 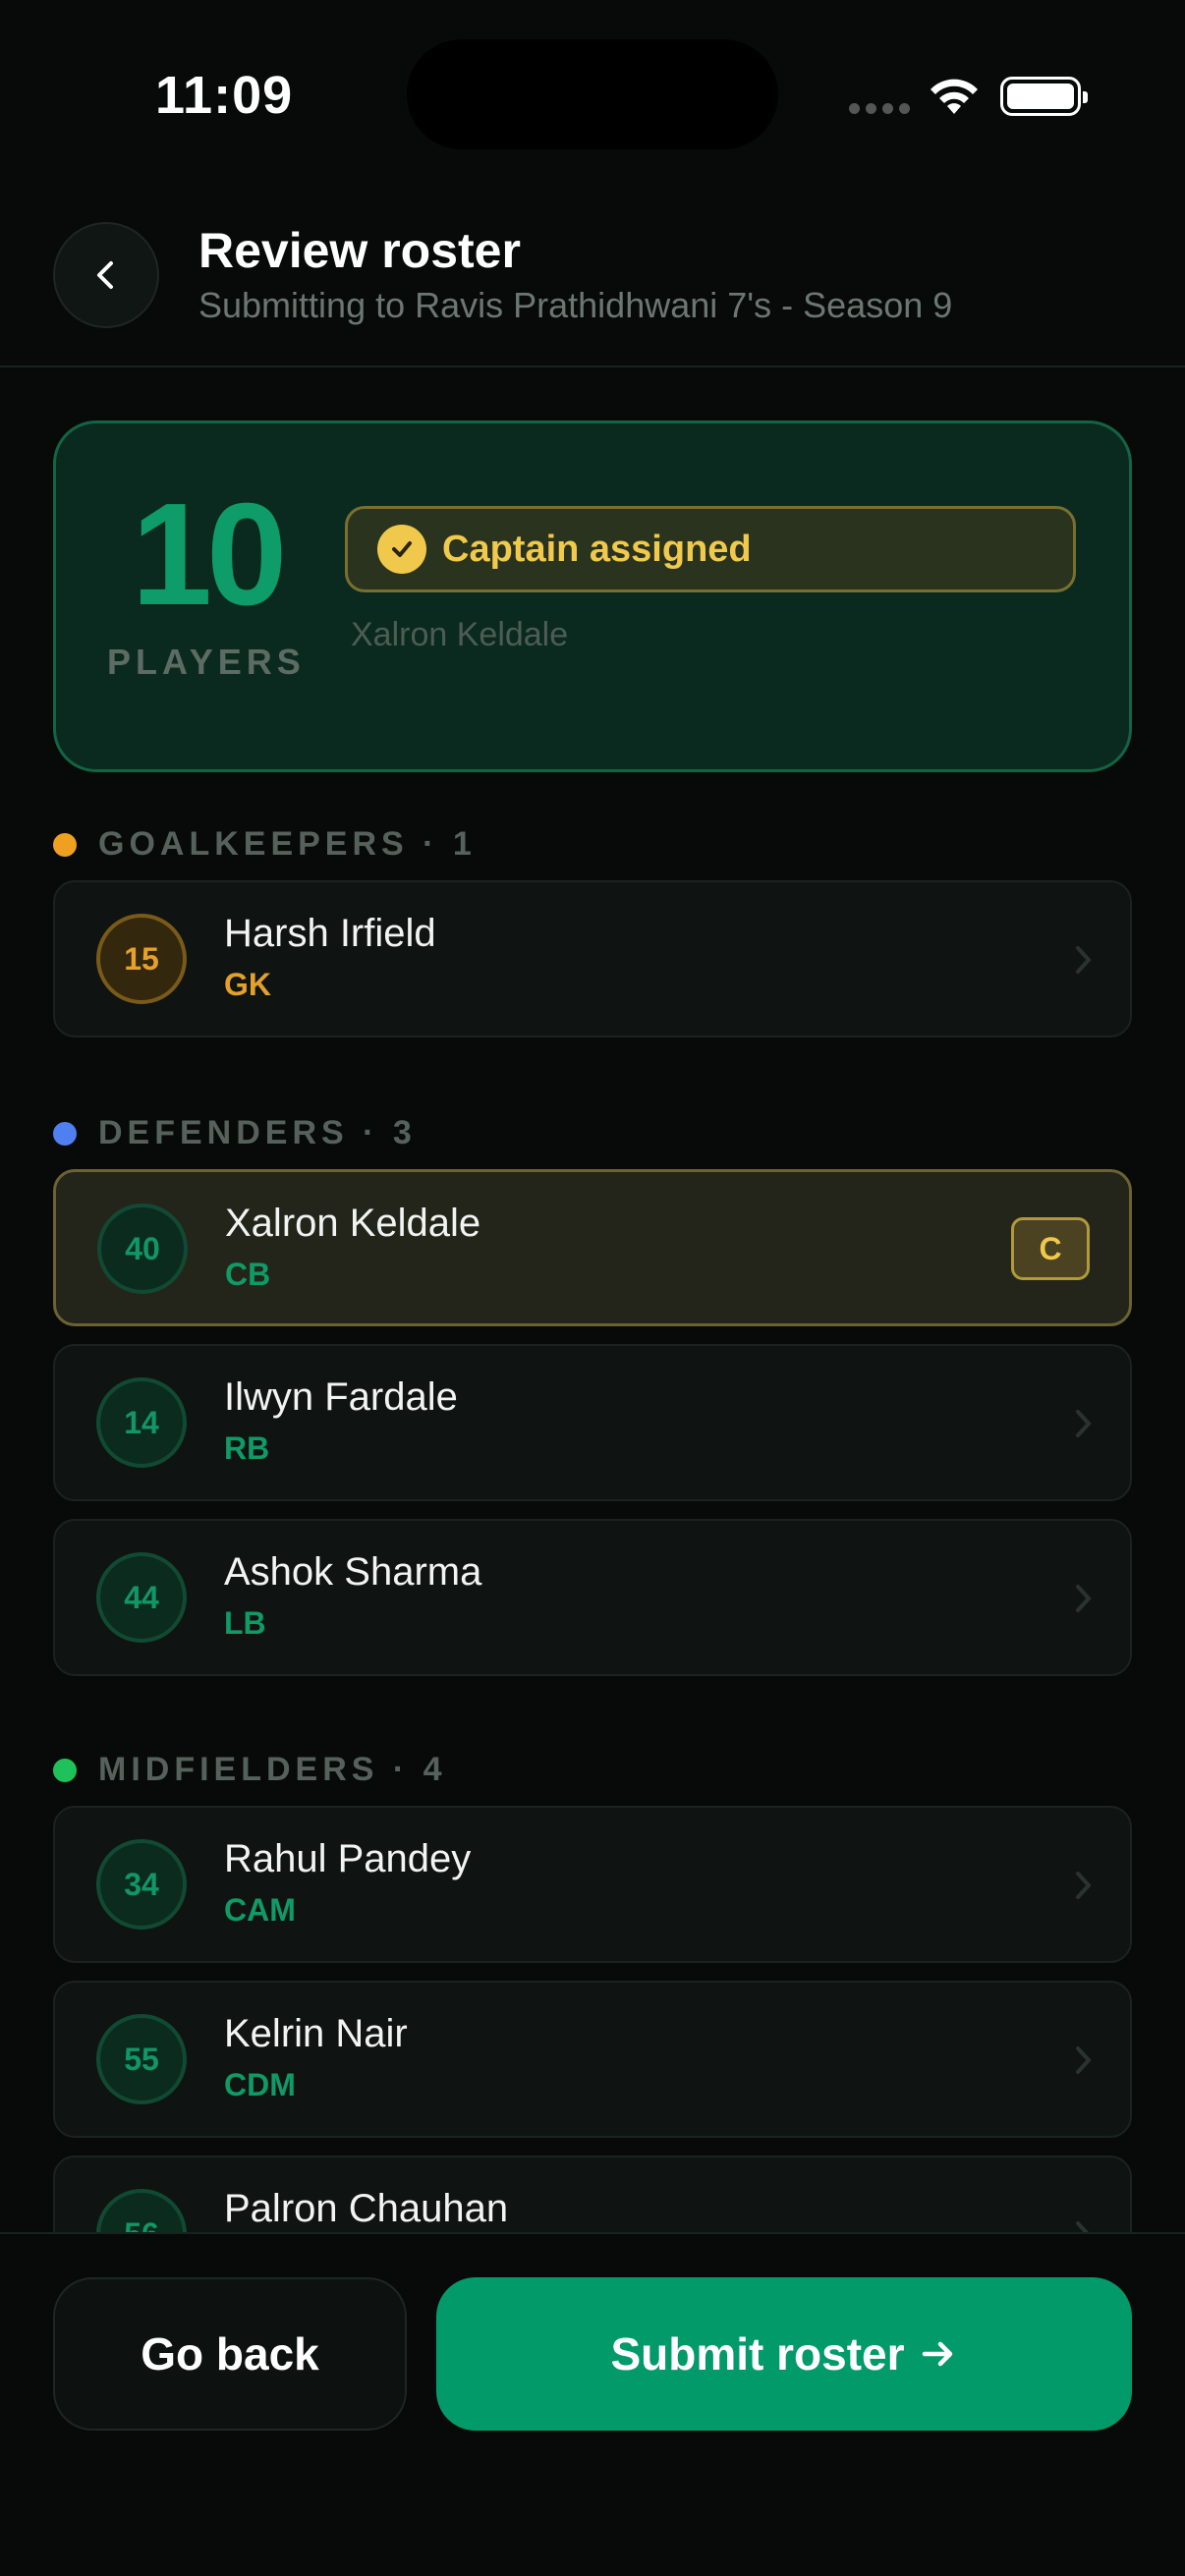 I want to click on player-name: Palron Chauhan, so click(x=367, y=2208).